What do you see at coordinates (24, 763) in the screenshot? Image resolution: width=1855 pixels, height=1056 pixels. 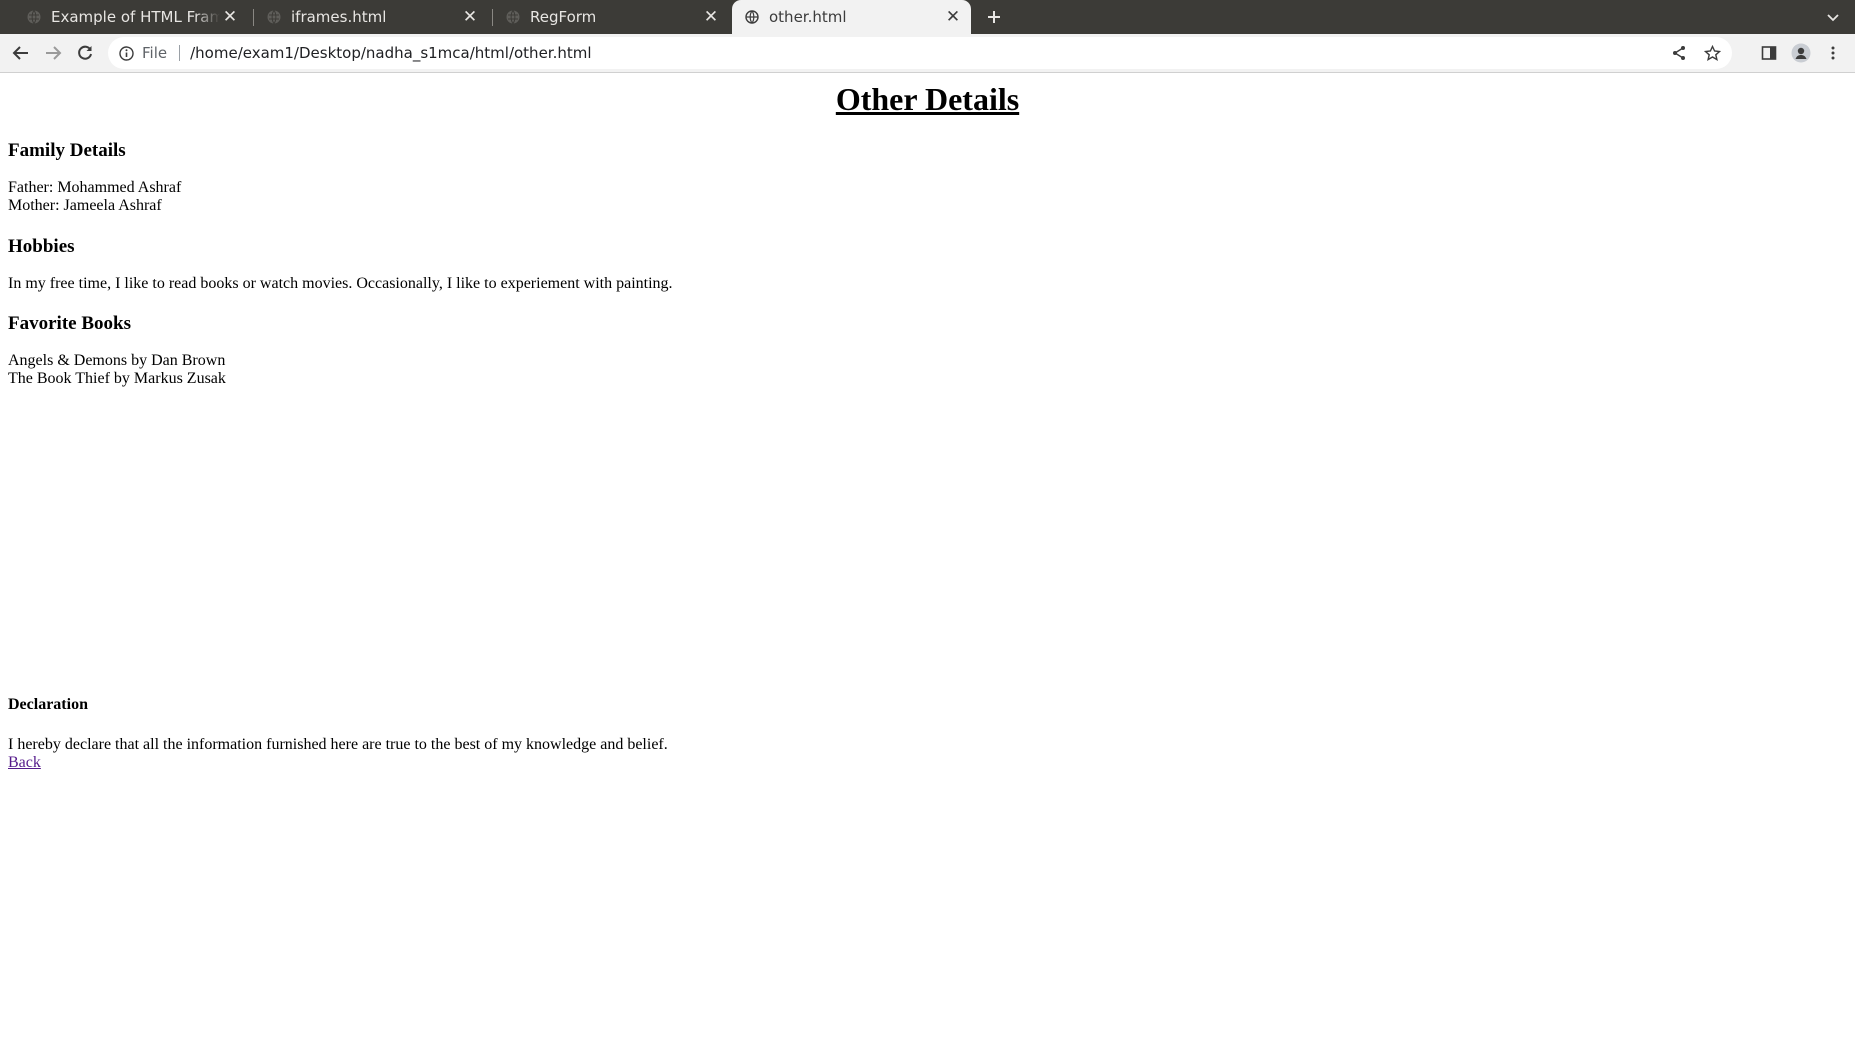 I see `back-link: Back` at bounding box center [24, 763].